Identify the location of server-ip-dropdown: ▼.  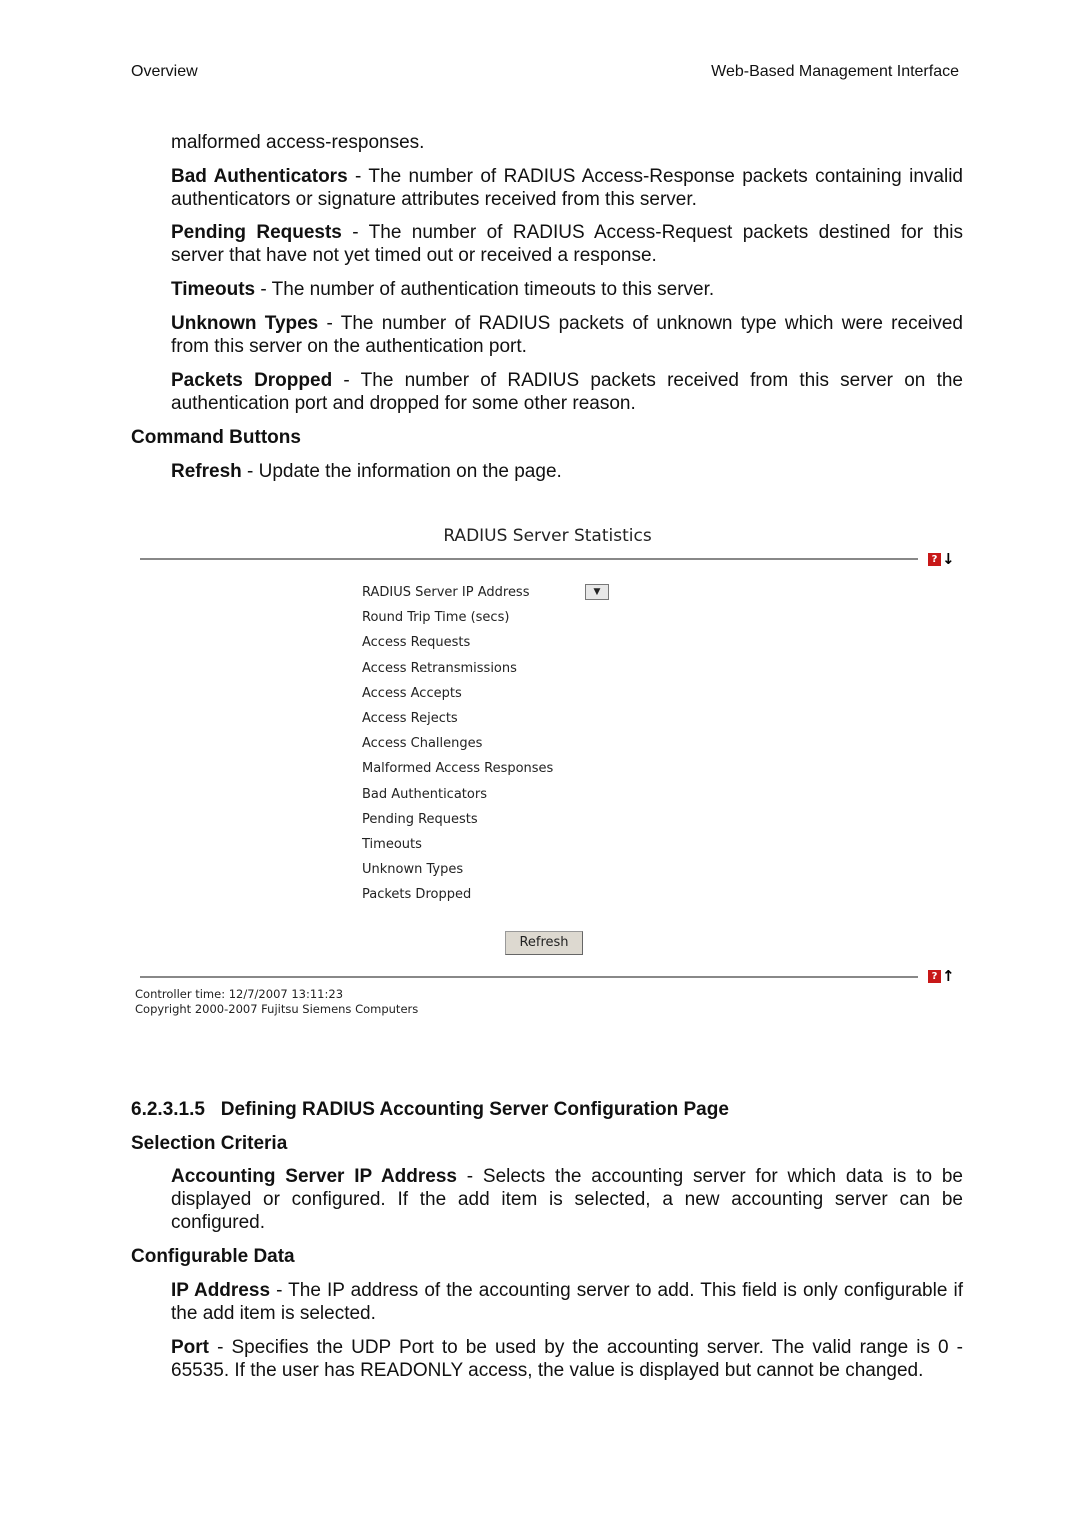
(597, 592).